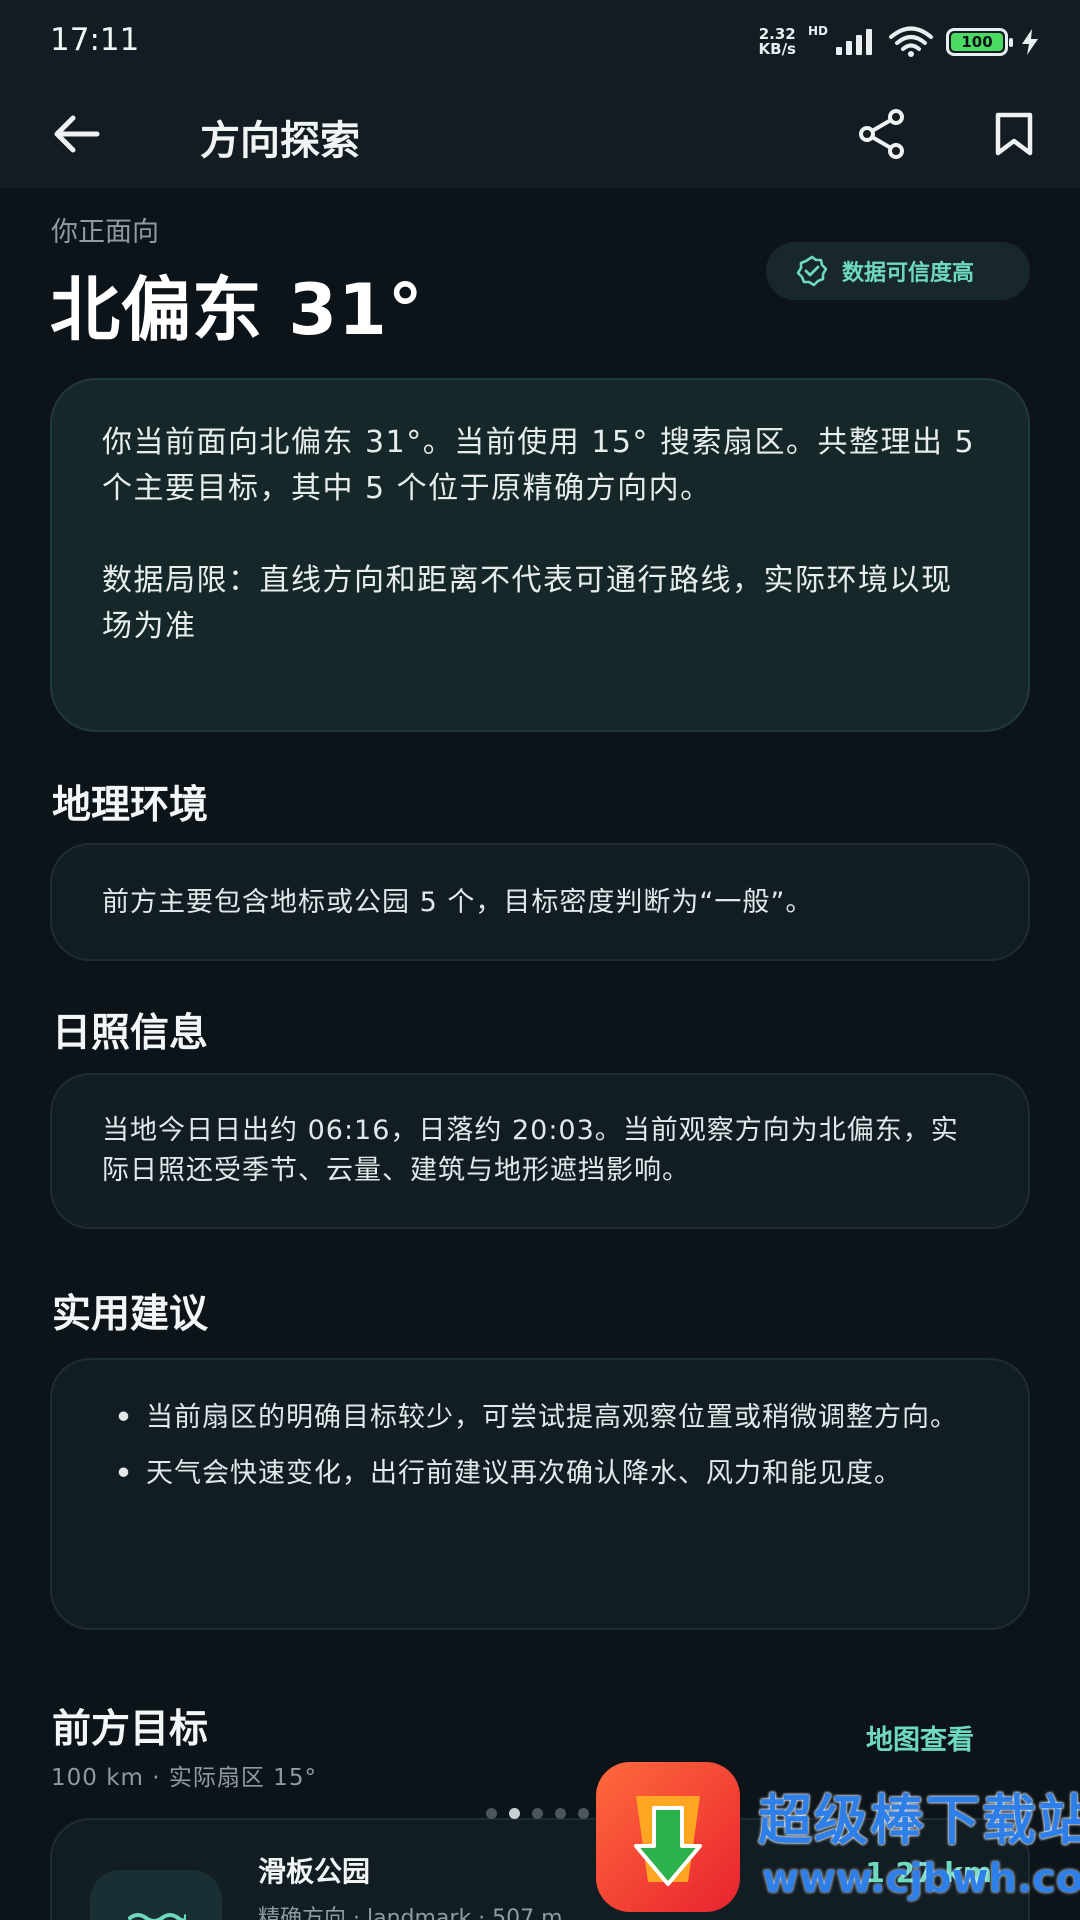  I want to click on bookmark-button, so click(1014, 134).